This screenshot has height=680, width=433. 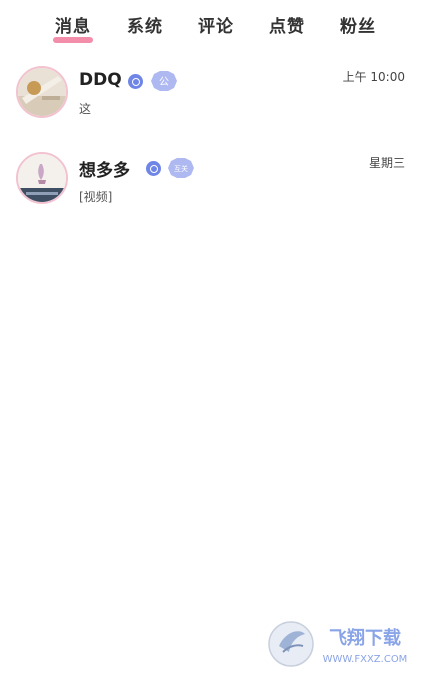 I want to click on tab-system: 系统, so click(x=145, y=24).